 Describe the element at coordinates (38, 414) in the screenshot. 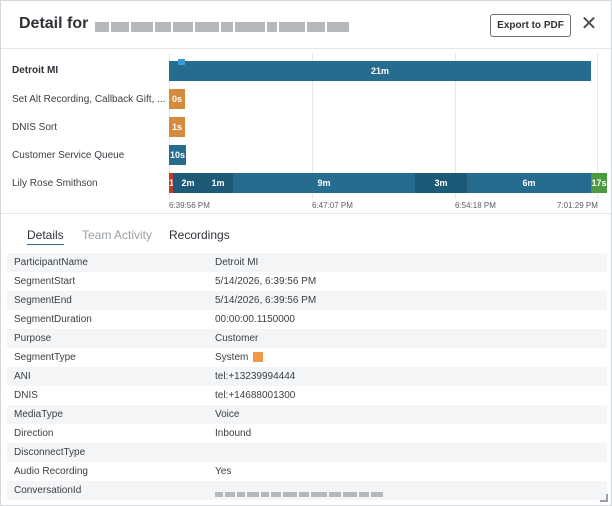

I see `detail-key: MediaType` at that location.